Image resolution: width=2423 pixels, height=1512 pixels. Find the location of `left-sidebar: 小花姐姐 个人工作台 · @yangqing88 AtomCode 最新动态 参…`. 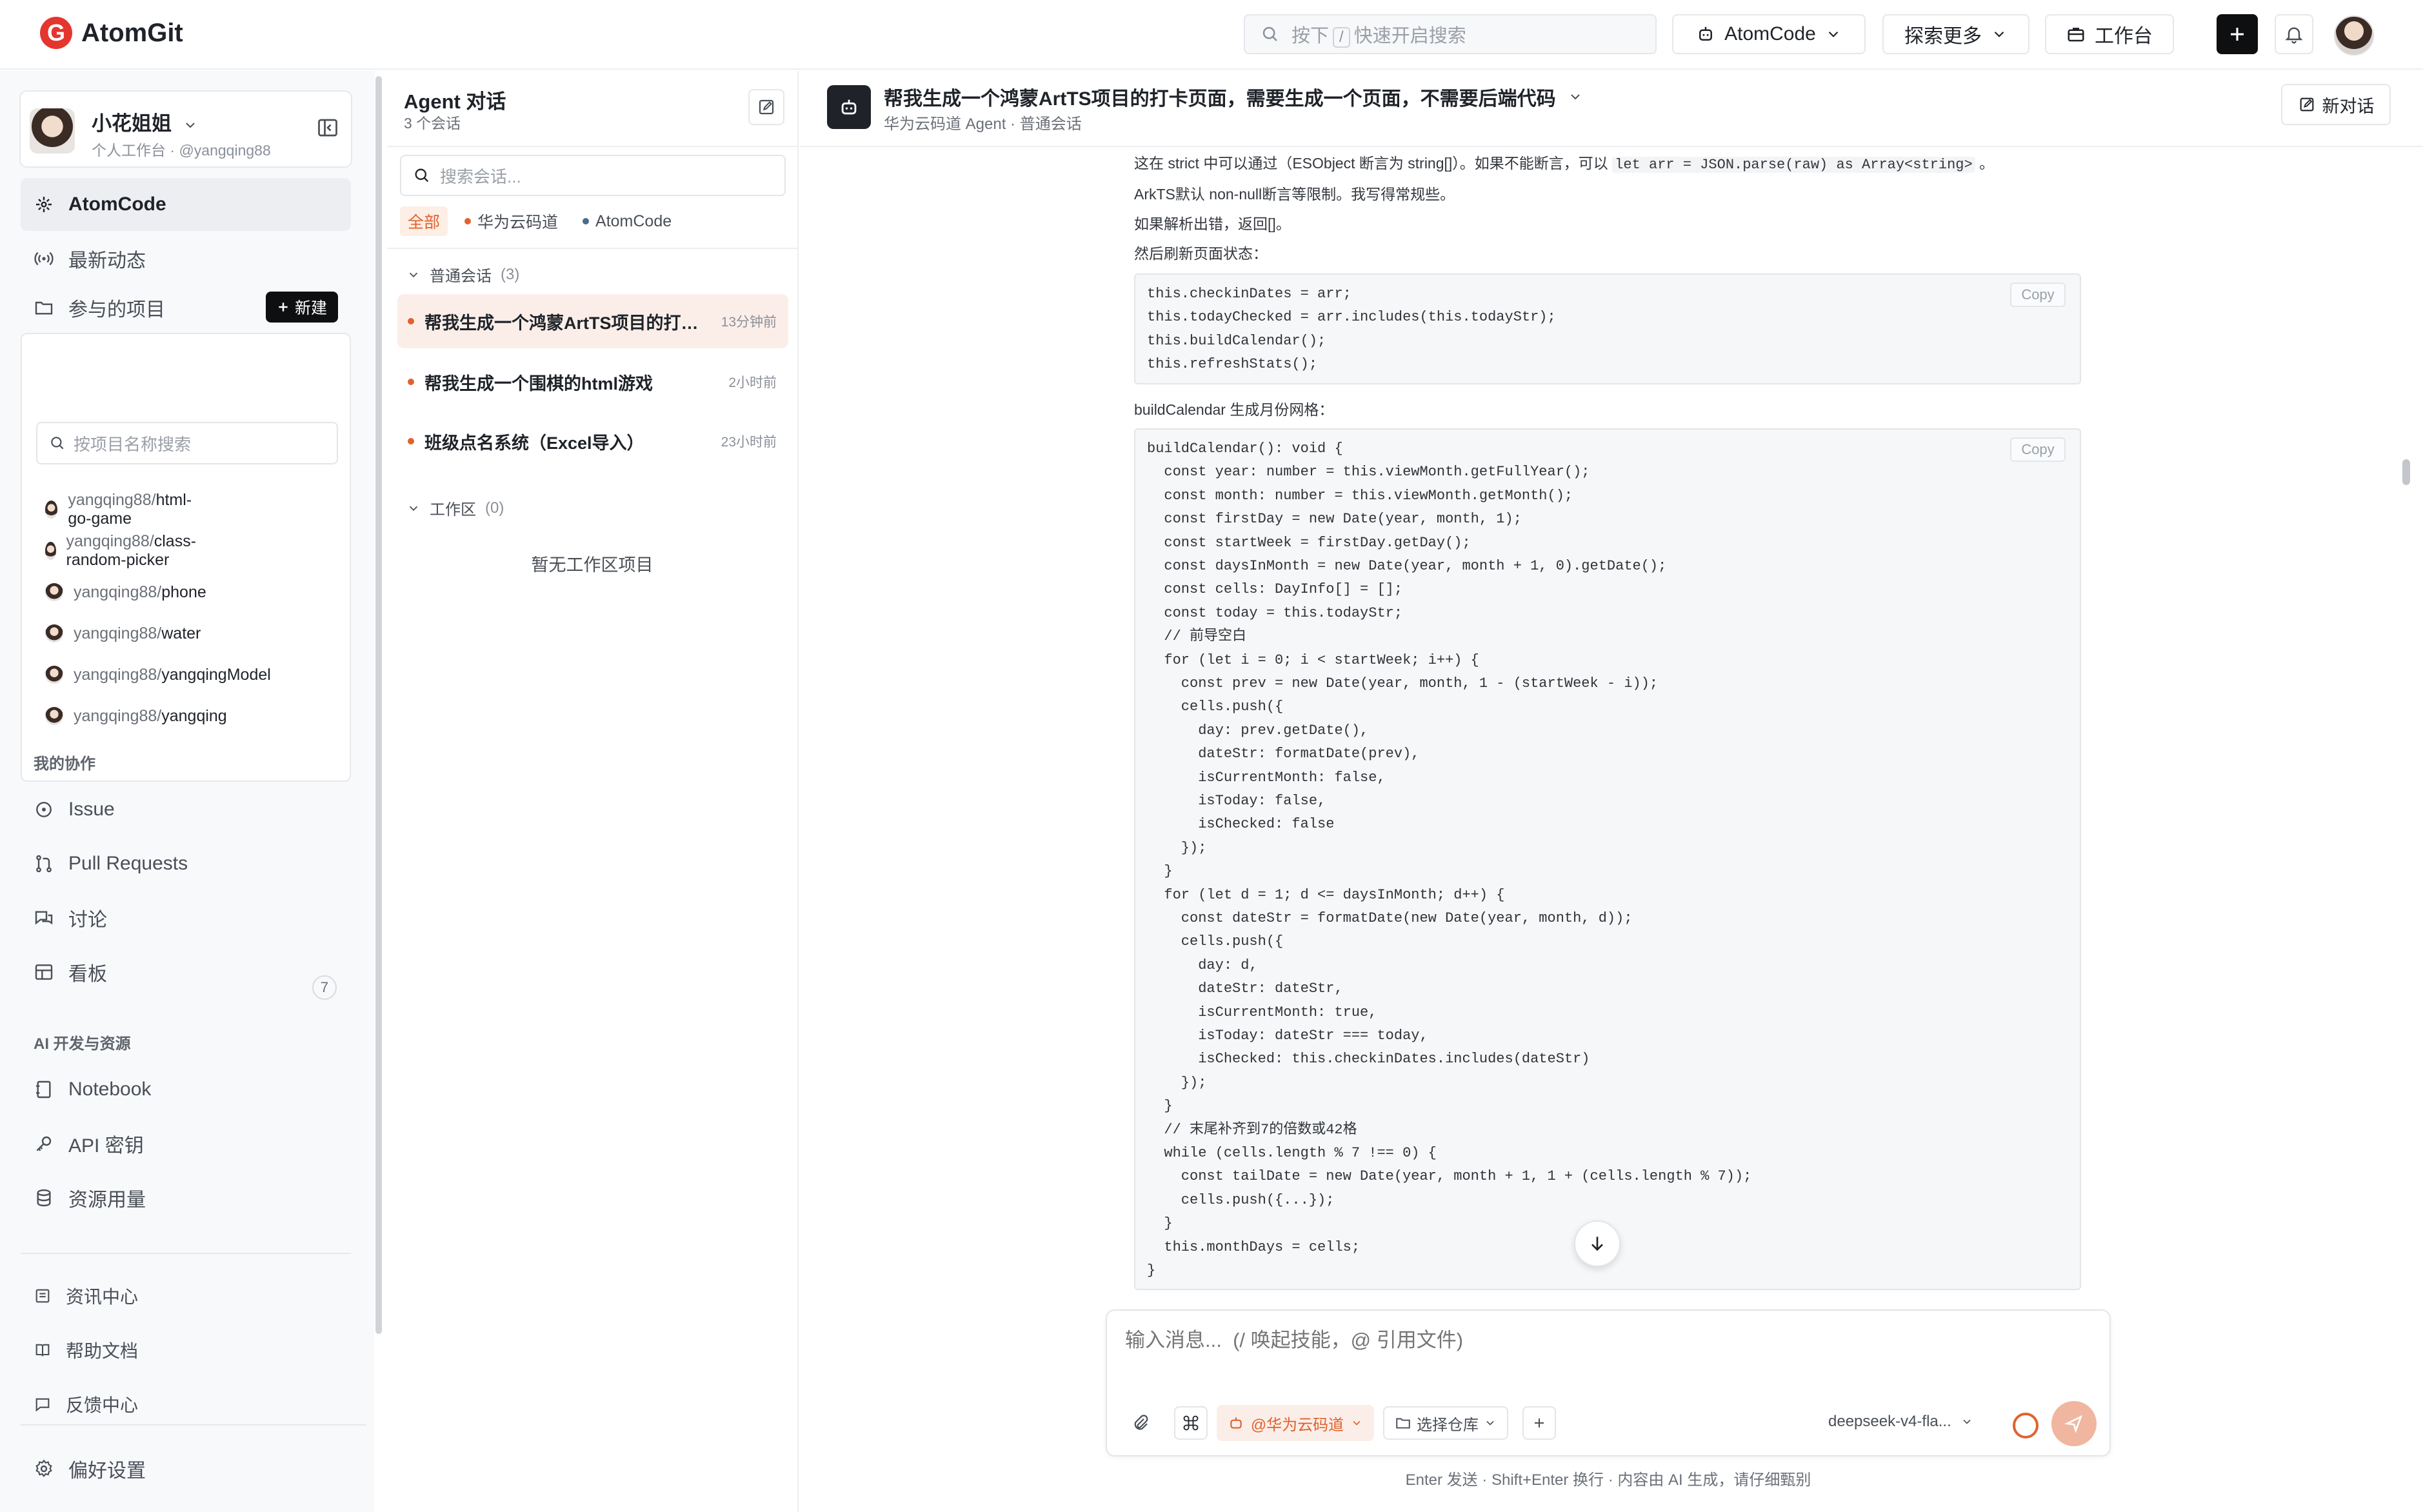

left-sidebar: 小花姐姐 个人工作台 · @yangqing88 AtomCode 最新动态 参… is located at coordinates (187, 791).